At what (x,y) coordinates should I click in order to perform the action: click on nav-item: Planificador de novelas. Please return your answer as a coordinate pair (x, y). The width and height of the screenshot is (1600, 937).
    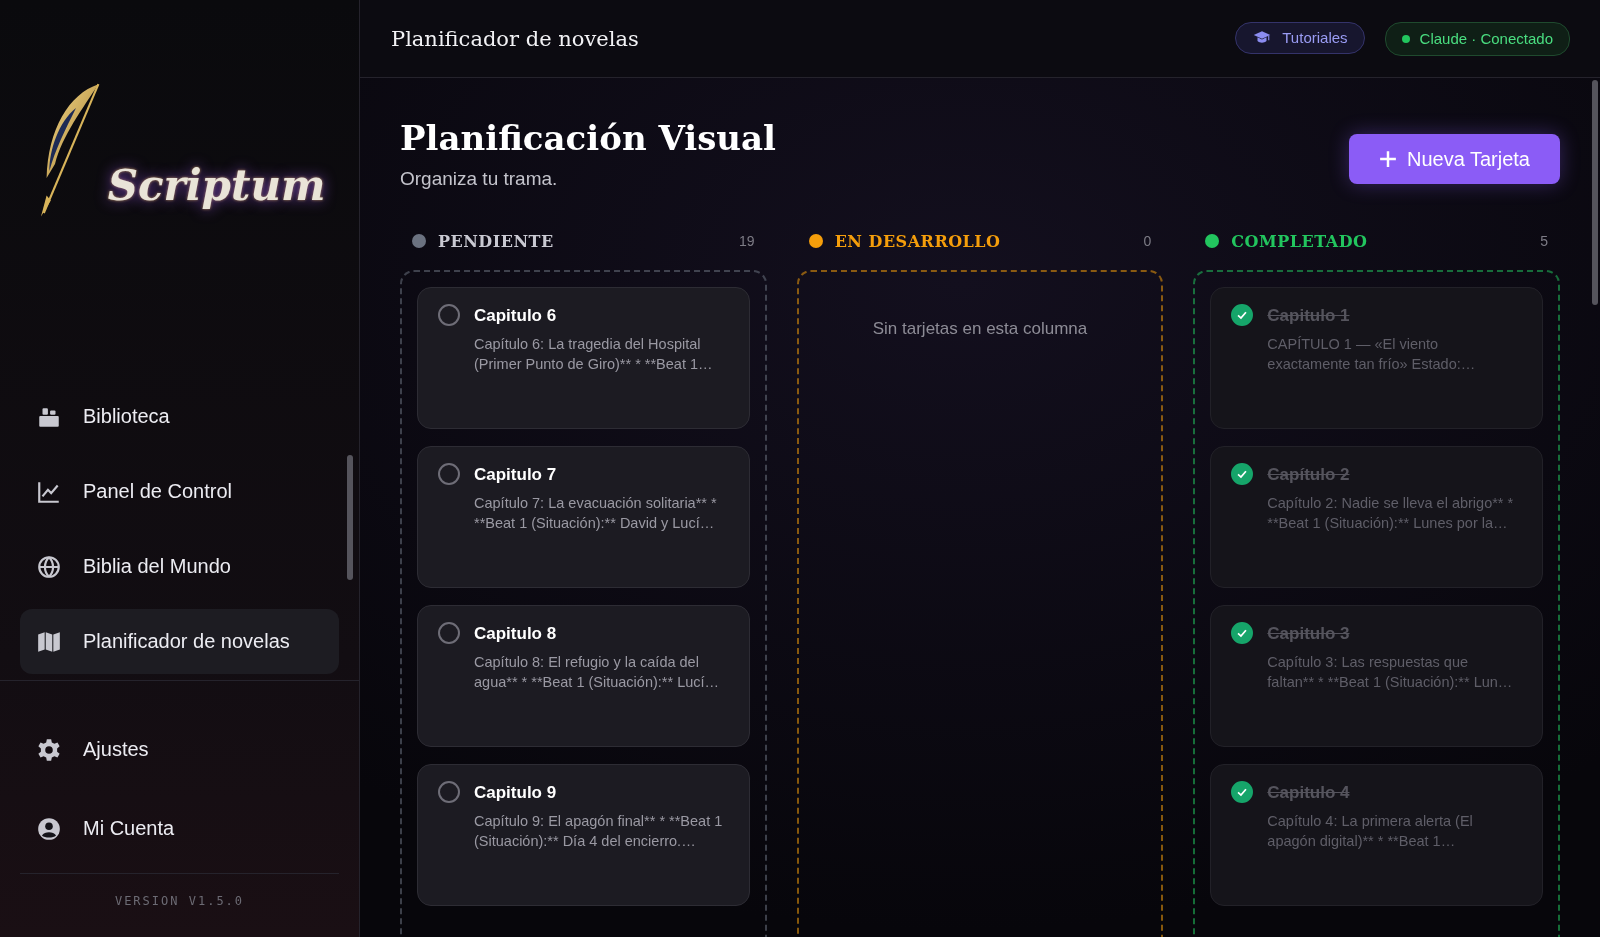
    Looking at the image, I should click on (179, 641).